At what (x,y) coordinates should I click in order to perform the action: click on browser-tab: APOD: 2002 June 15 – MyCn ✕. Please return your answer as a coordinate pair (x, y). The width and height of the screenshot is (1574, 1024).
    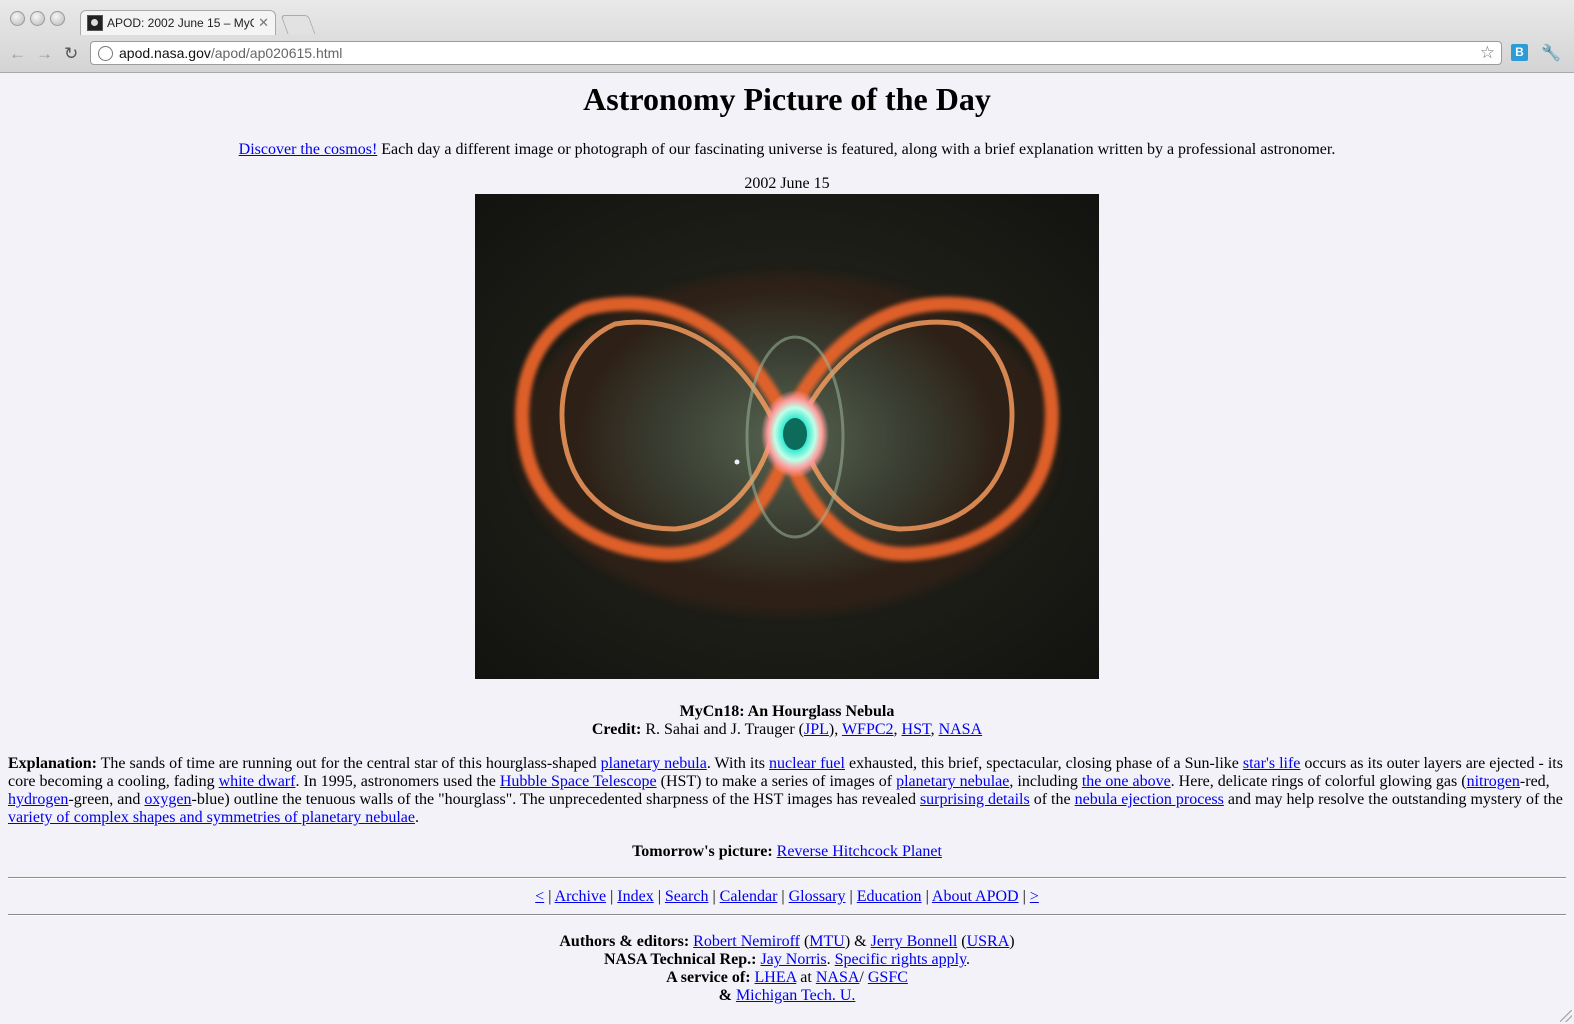
    Looking at the image, I should click on (178, 22).